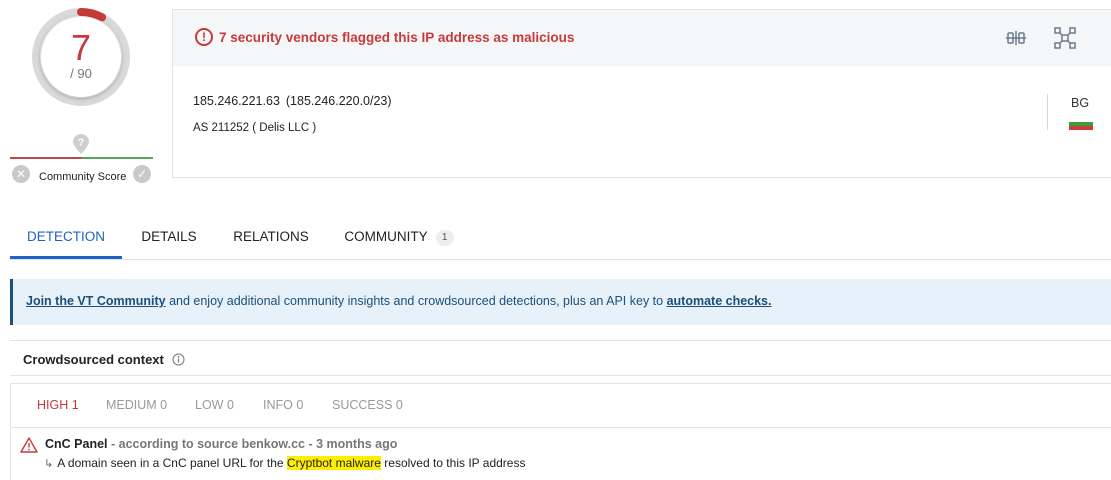  What do you see at coordinates (1065, 38) in the screenshot?
I see `graph-icon` at bounding box center [1065, 38].